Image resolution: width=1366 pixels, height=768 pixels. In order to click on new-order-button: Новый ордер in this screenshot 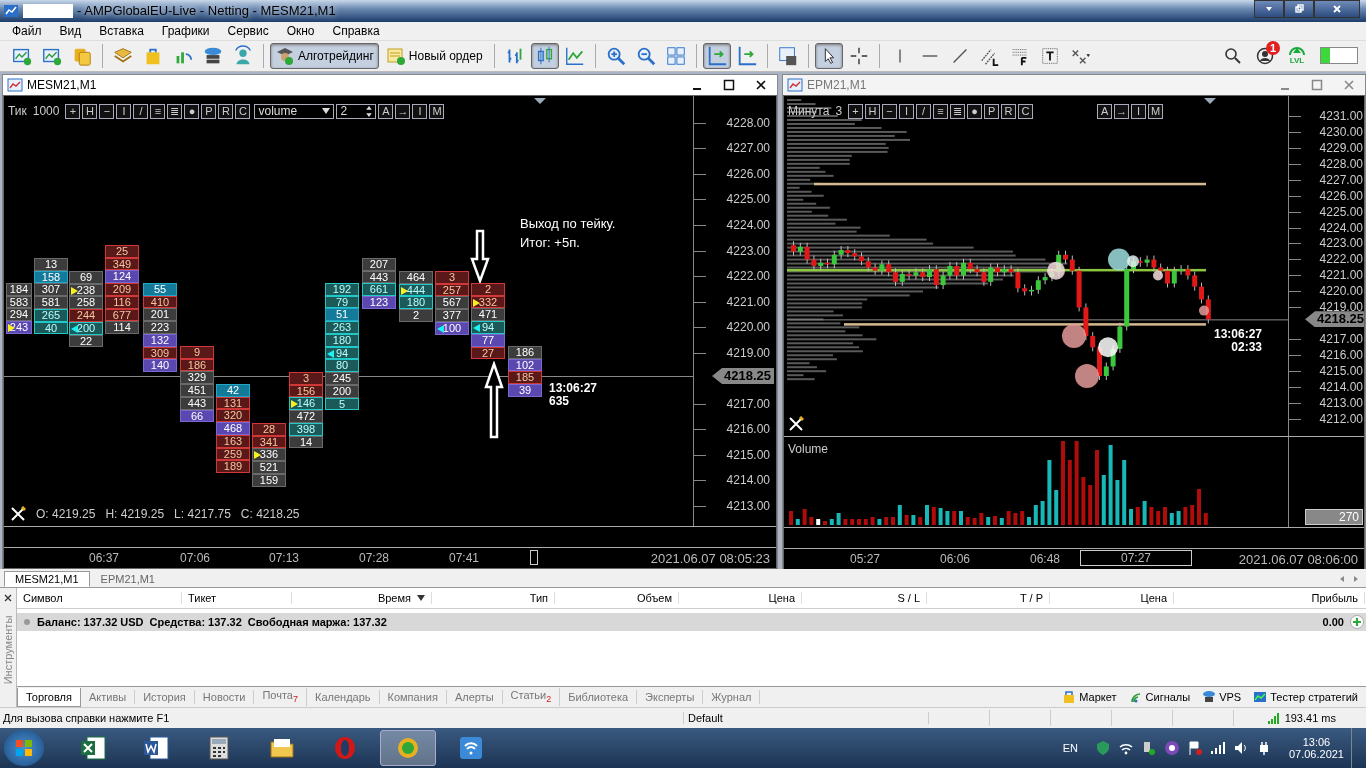, I will do `click(434, 55)`.